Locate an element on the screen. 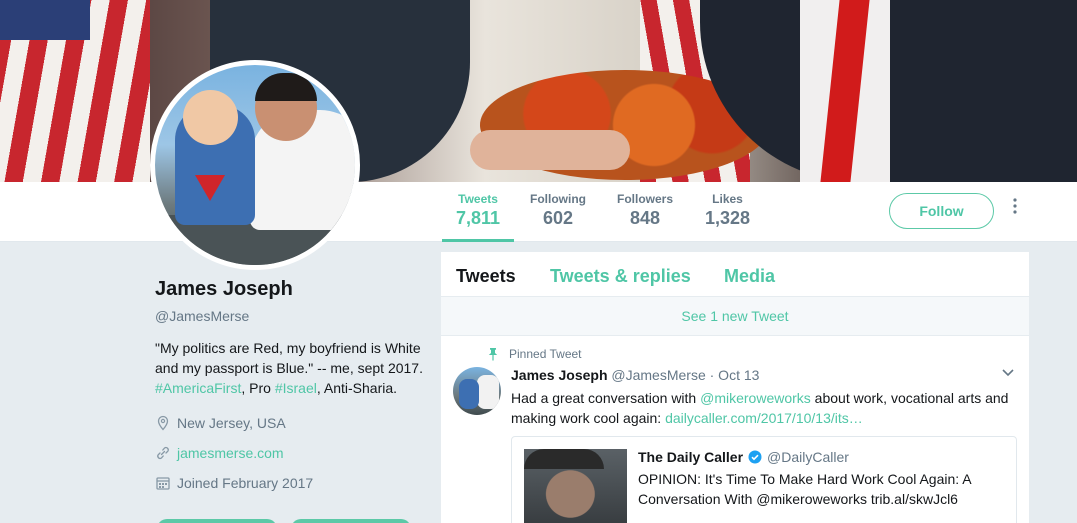  banner-handshake is located at coordinates (550, 150).